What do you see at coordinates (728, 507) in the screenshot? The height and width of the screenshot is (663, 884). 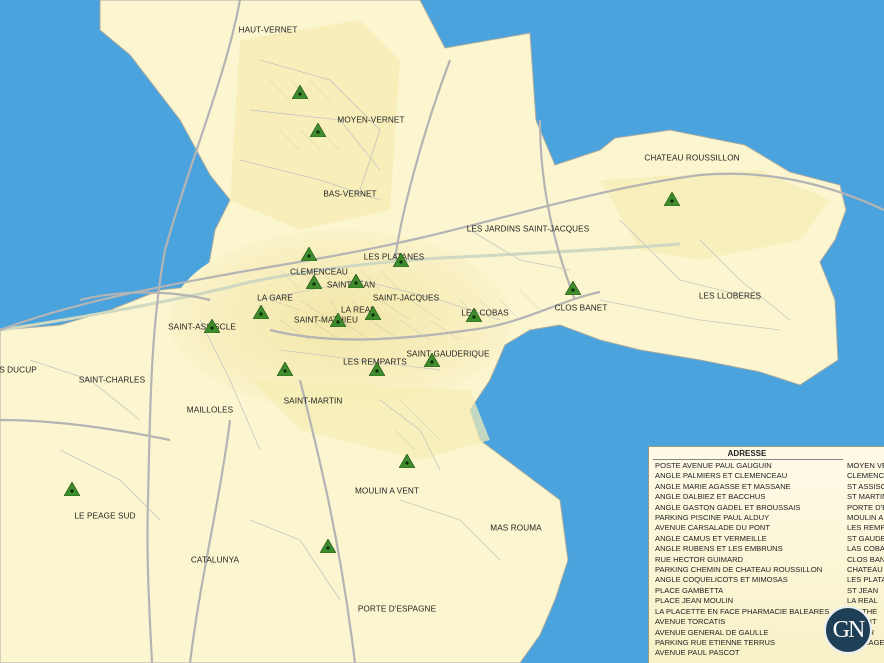 I see `legend-address: ANGLE GASTON GADEL ET BROUSSAIS` at bounding box center [728, 507].